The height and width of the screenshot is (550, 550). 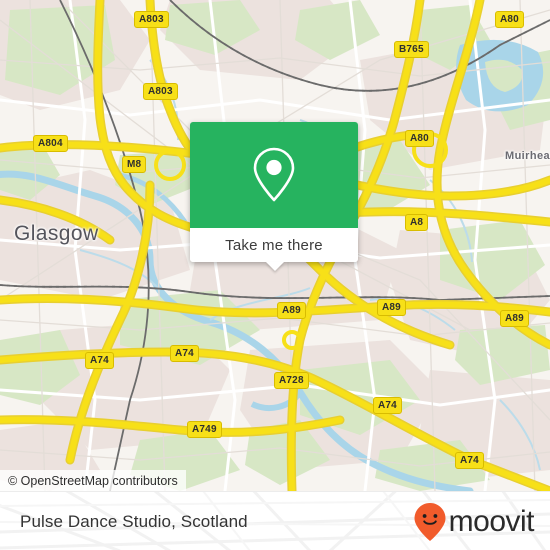 What do you see at coordinates (56, 233) in the screenshot?
I see `map-label-glasgow: Glasgow` at bounding box center [56, 233].